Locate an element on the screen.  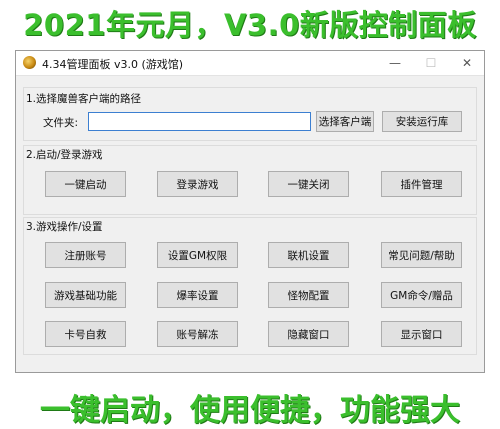
minimize-button: — is located at coordinates (395, 63).